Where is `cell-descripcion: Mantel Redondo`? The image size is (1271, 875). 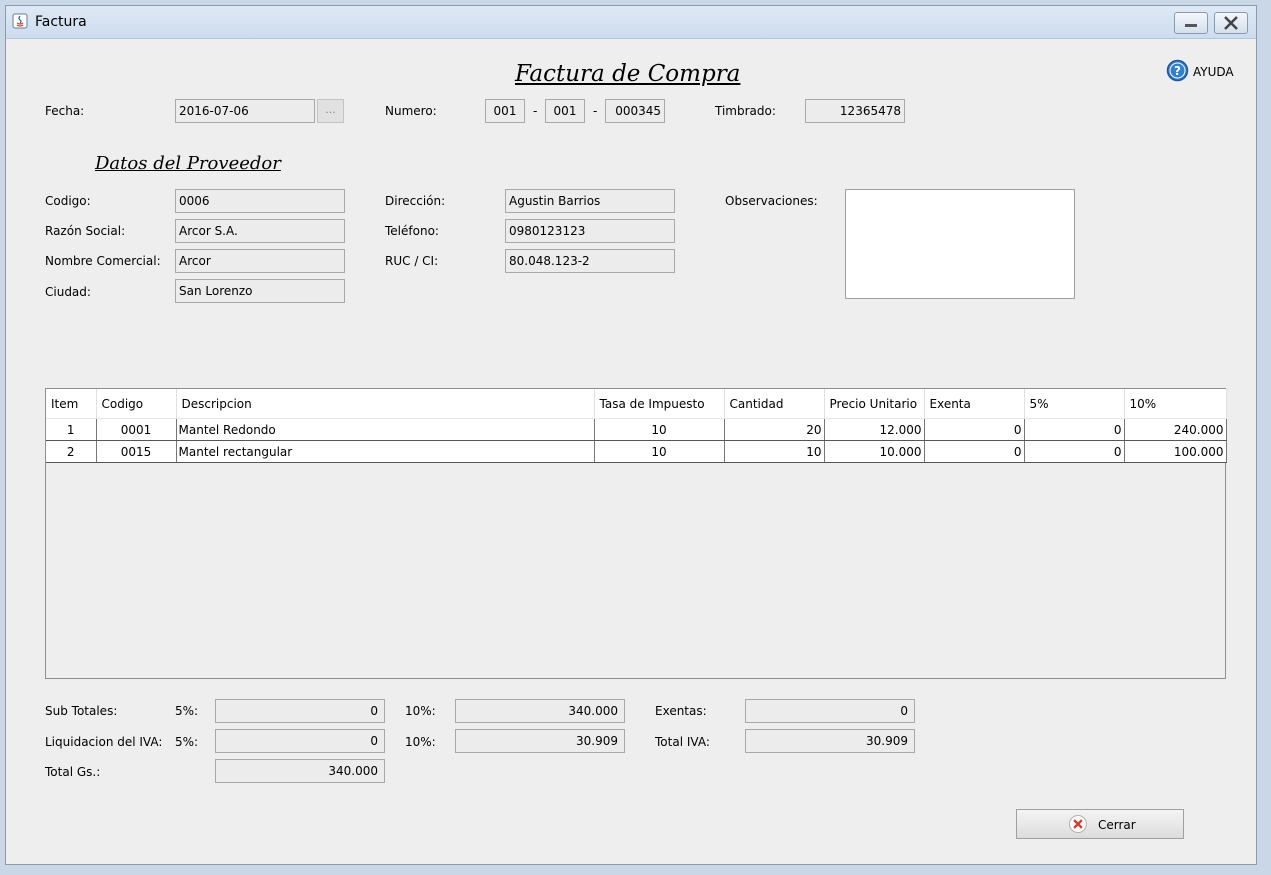
cell-descripcion: Mantel Redondo is located at coordinates (385, 429).